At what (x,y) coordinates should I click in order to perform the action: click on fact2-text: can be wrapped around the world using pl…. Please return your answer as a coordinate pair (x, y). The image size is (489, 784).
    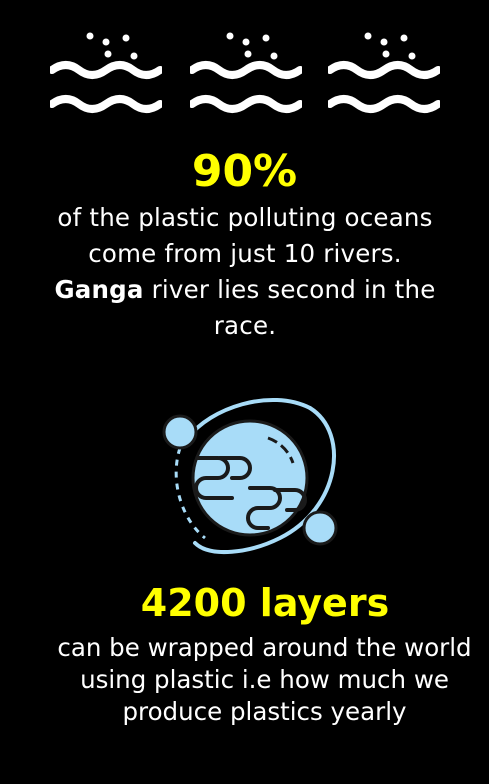
    Looking at the image, I should click on (264, 679).